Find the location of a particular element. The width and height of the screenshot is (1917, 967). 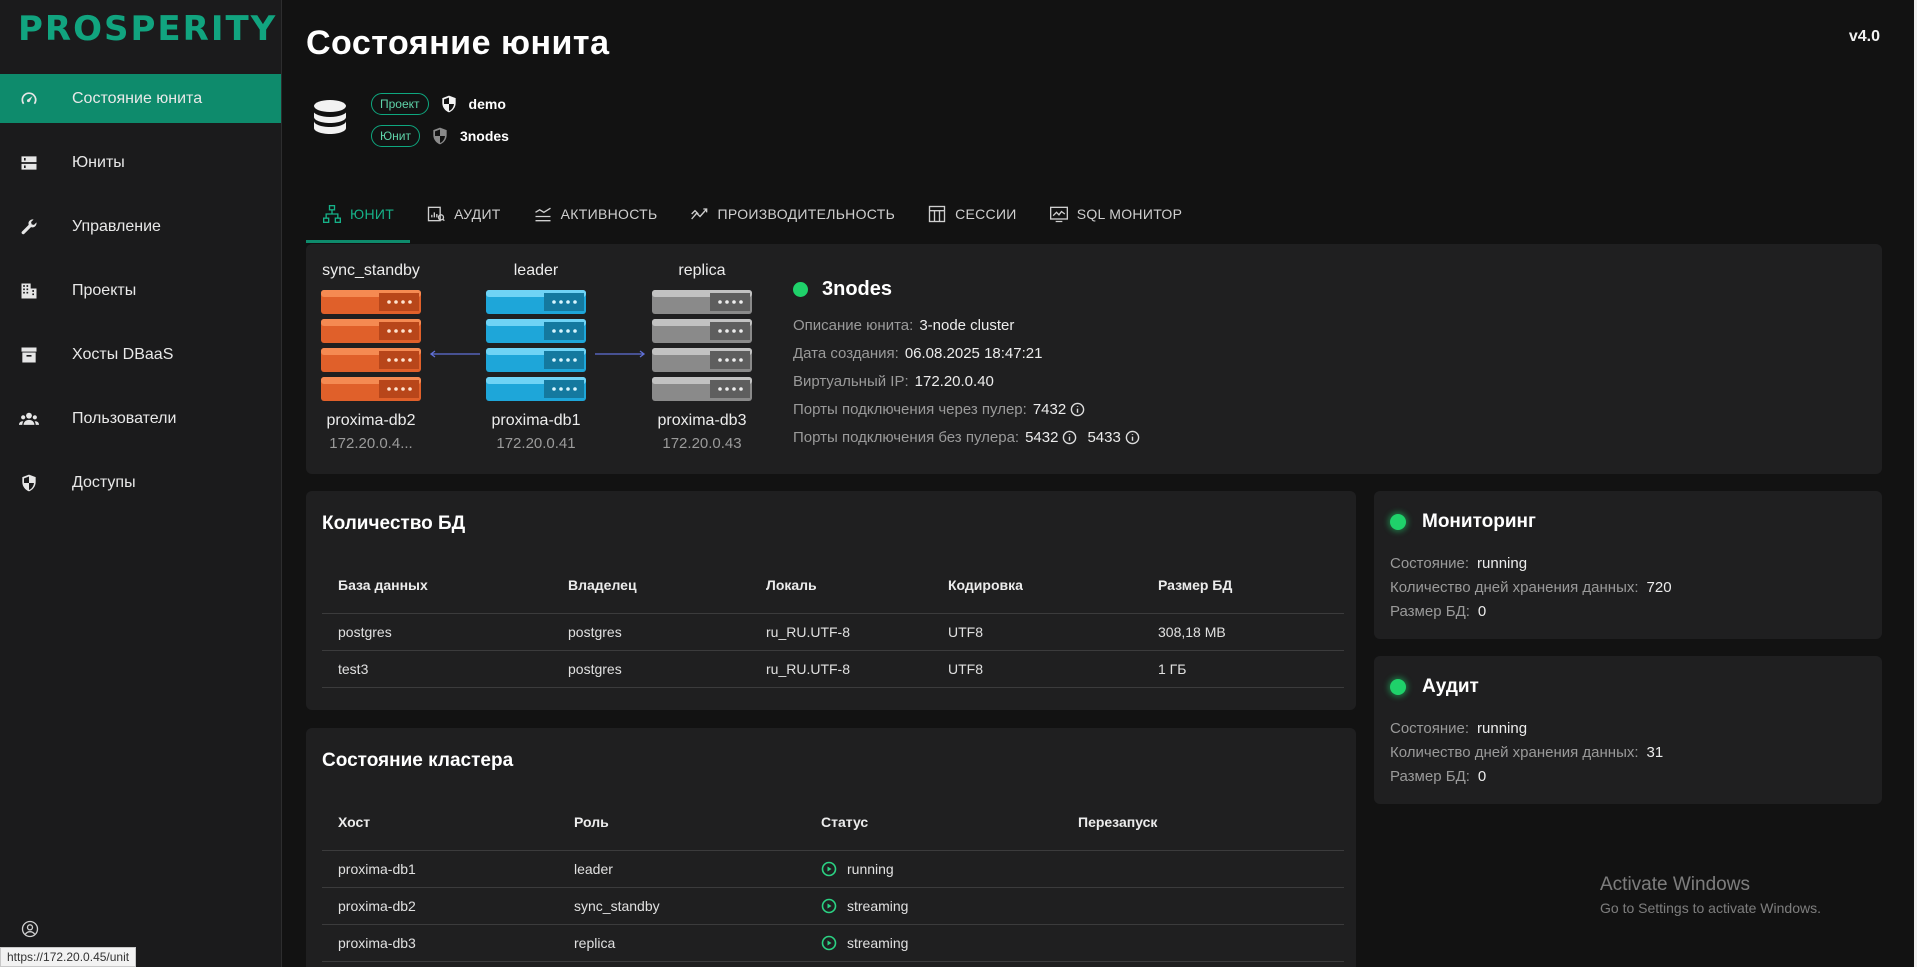

node-name: proxima-db3 is located at coordinates (702, 420).